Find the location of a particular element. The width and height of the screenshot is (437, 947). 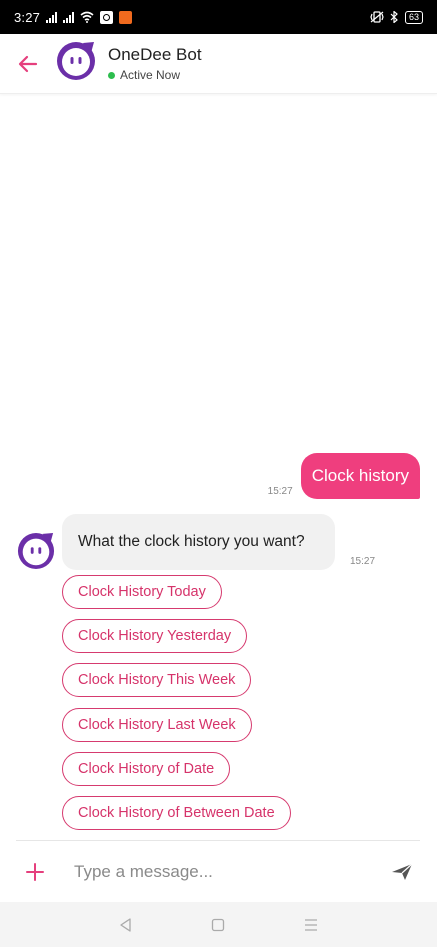

quick-reply-button: Clock History of Date is located at coordinates (146, 769).